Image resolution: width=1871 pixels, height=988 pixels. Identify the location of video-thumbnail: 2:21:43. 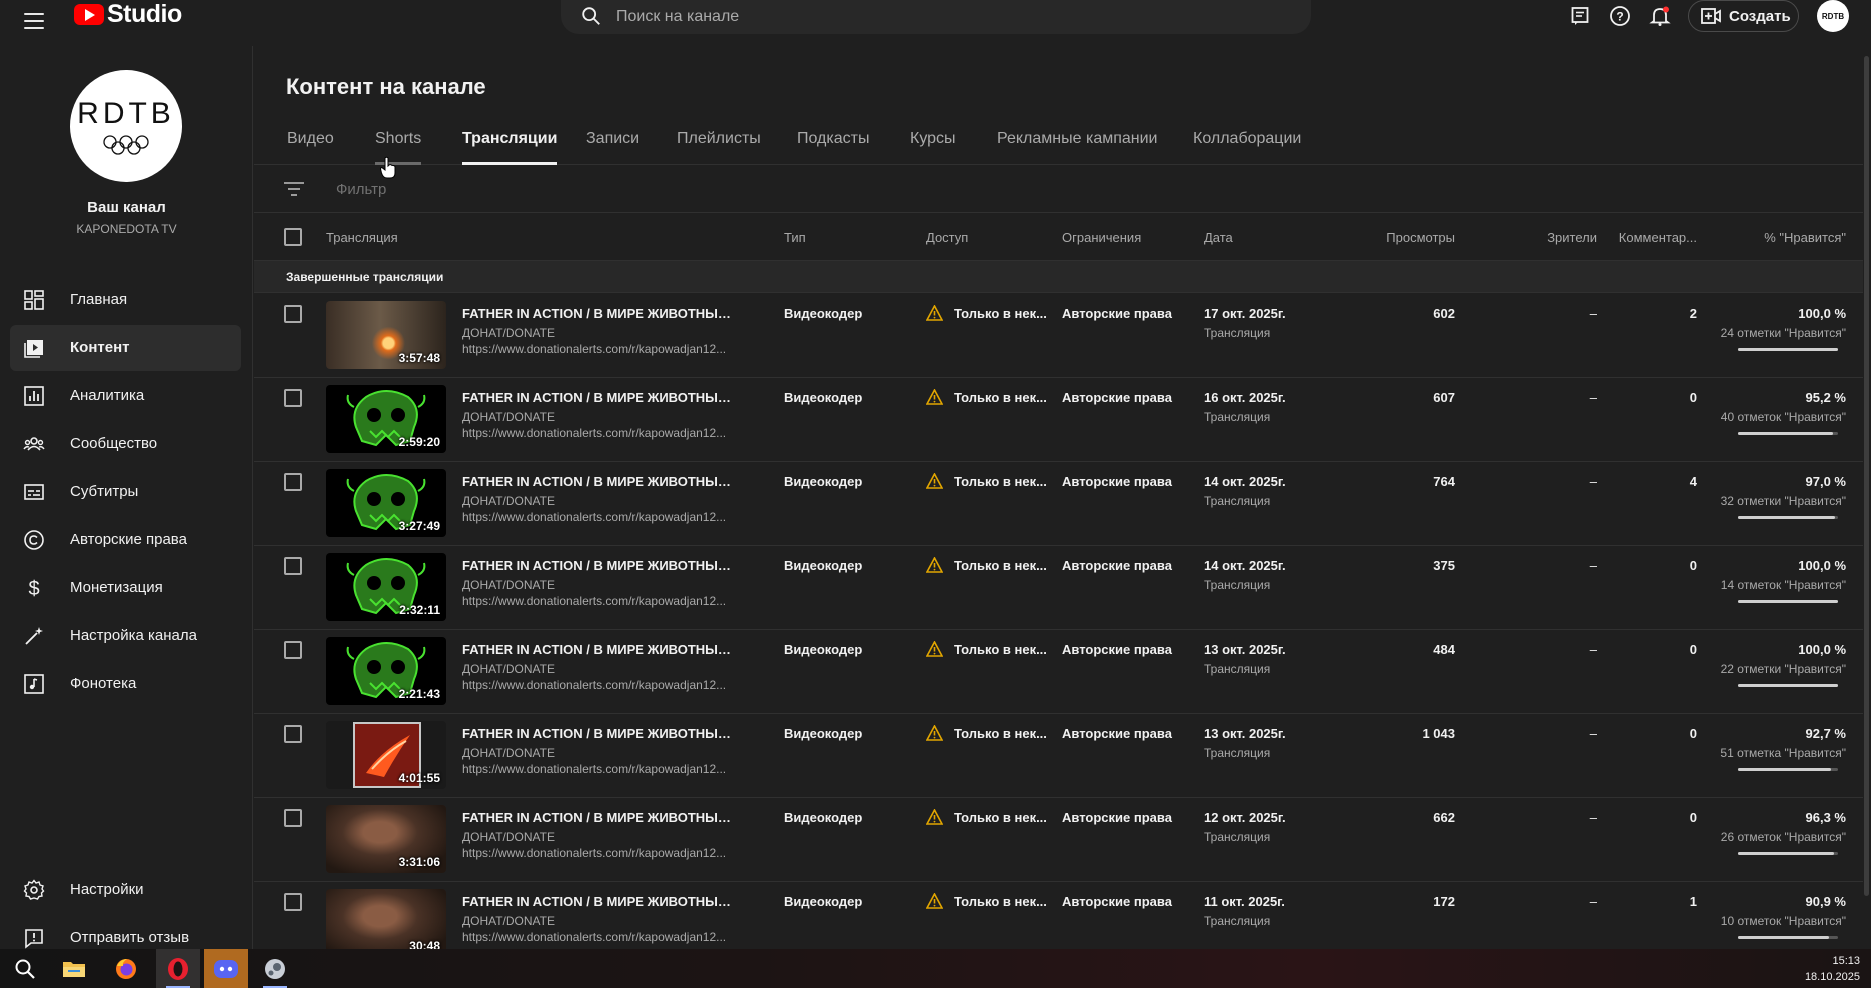
(386, 671).